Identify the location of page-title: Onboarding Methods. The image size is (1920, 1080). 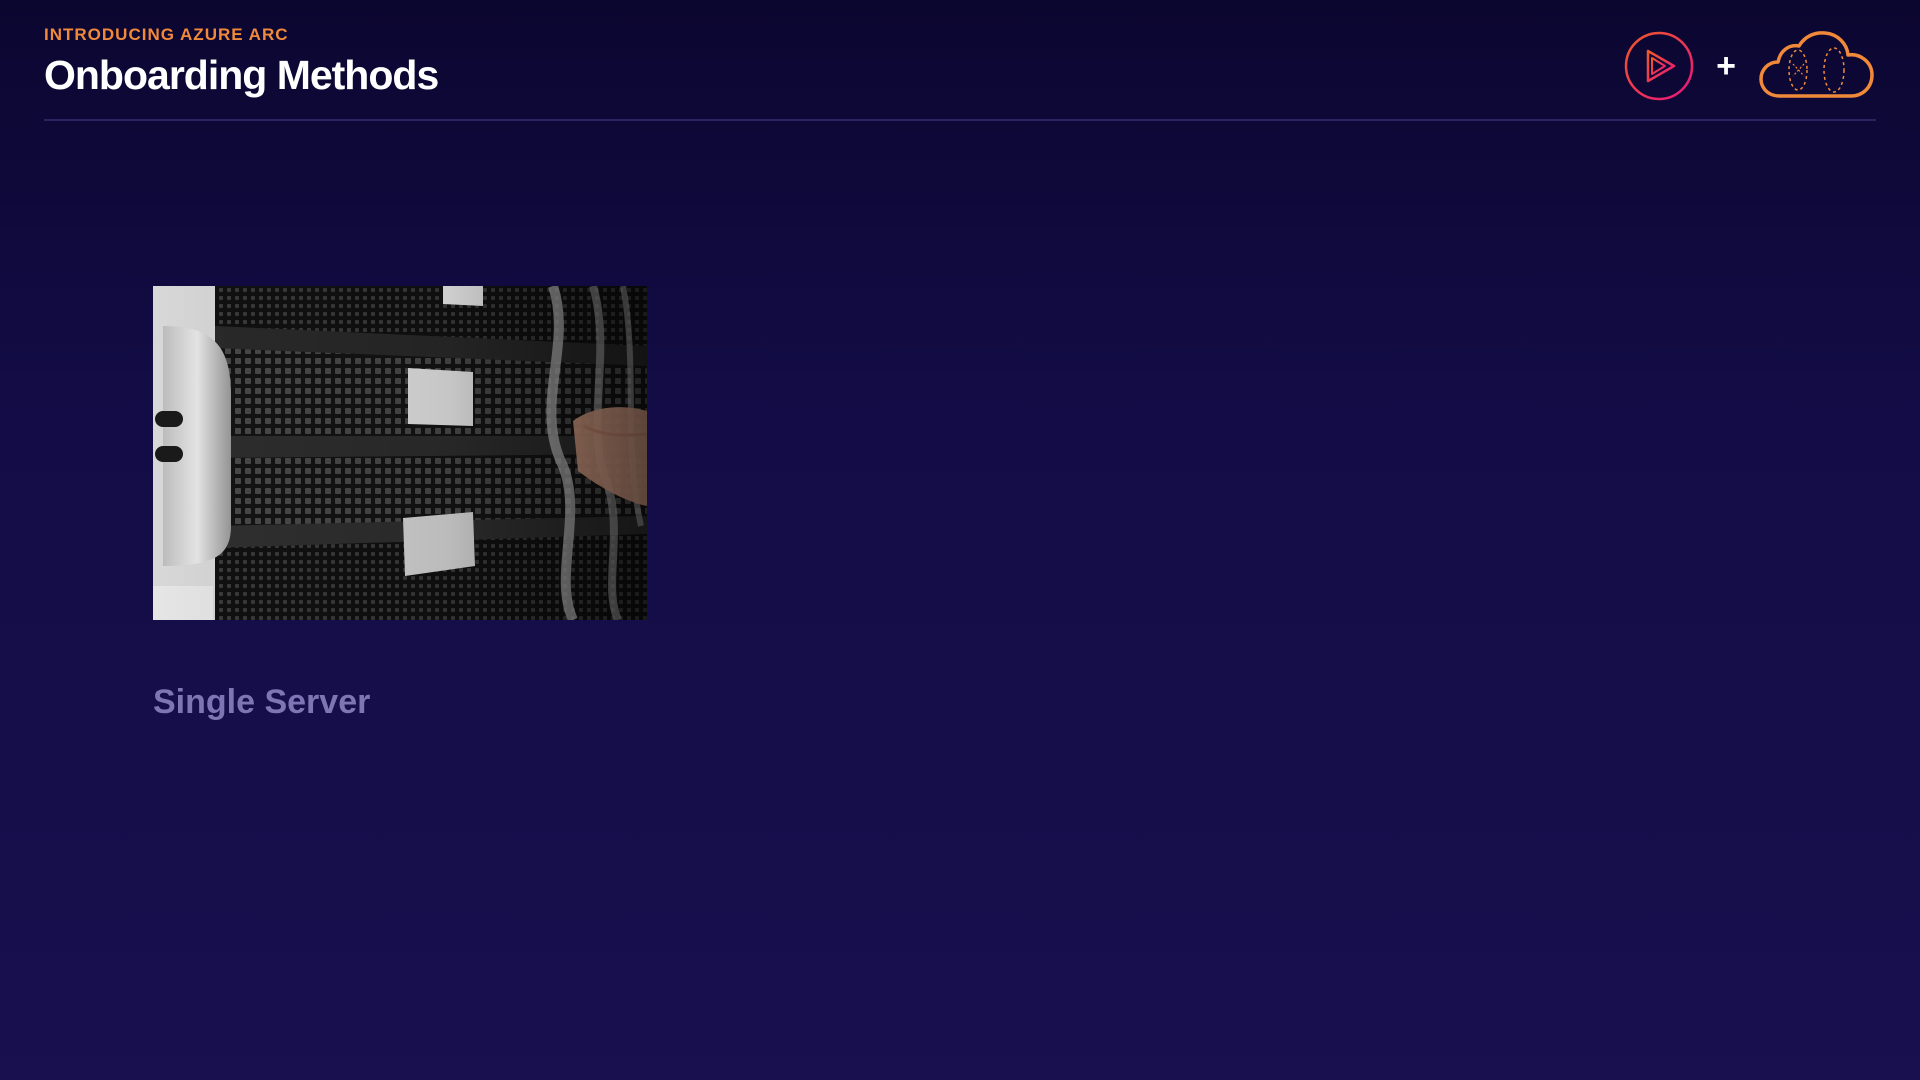
(241, 75).